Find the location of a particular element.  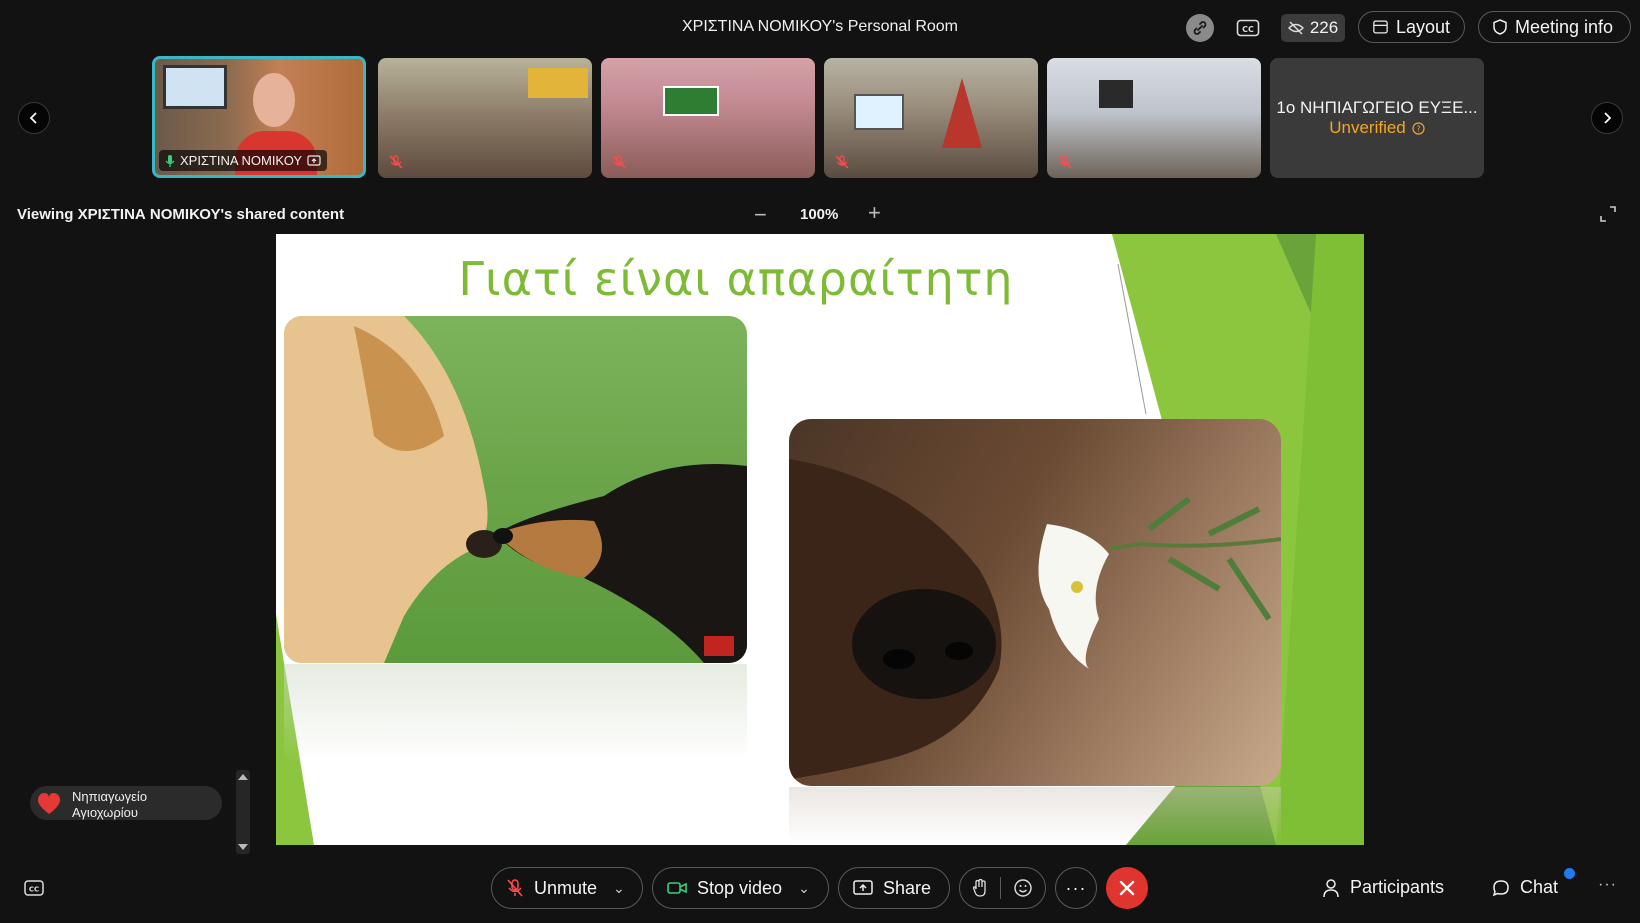

thumbnail-unverified-participant: 1ο ΝΗΠΙΑΓΩΓΕΙΟ ΕΥΞΕ... Unverified ? is located at coordinates (1377, 118).